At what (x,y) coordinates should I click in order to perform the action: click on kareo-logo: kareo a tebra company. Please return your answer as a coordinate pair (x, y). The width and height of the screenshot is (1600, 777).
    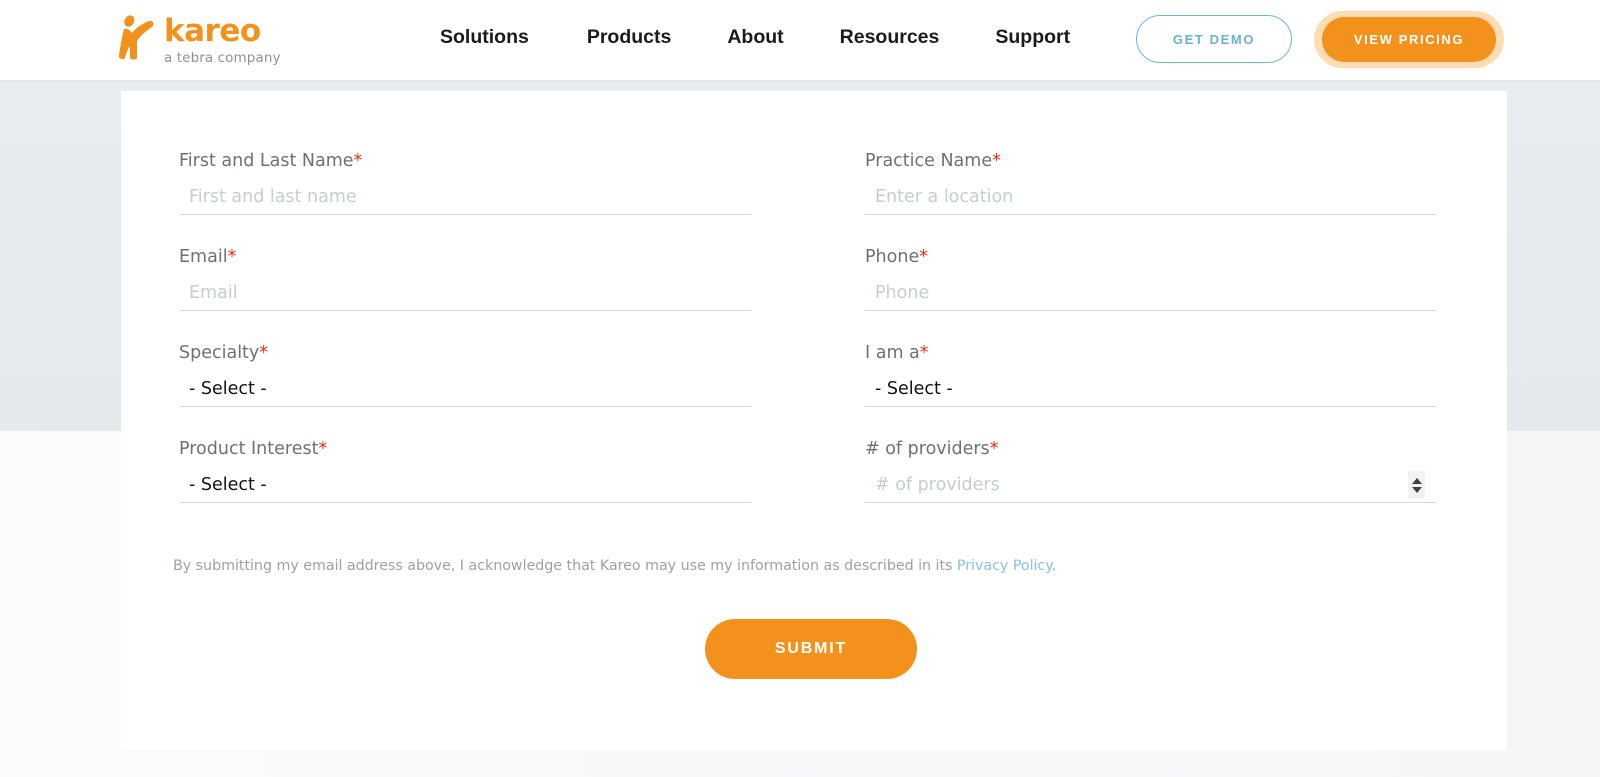
    Looking at the image, I should click on (199, 39).